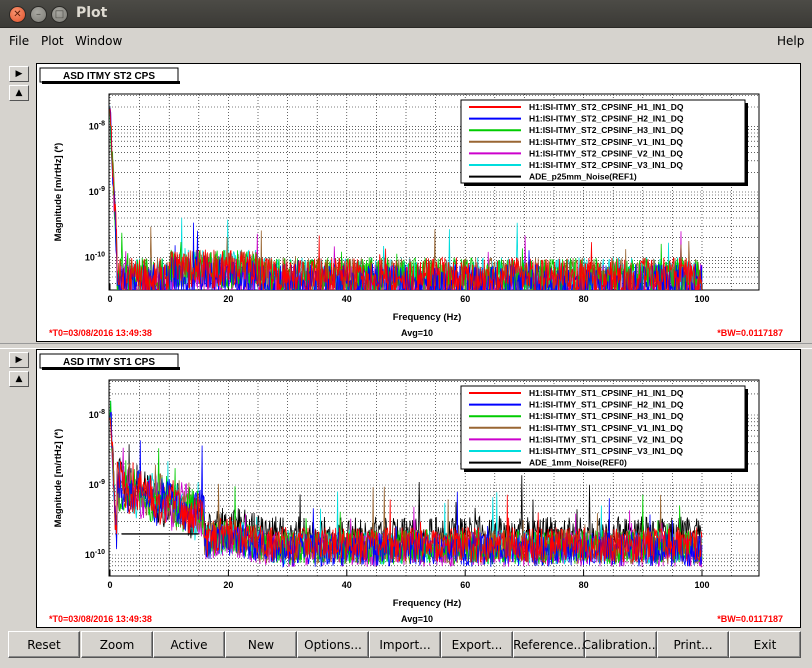  What do you see at coordinates (59, 14) in the screenshot?
I see `maximize-icon: □` at bounding box center [59, 14].